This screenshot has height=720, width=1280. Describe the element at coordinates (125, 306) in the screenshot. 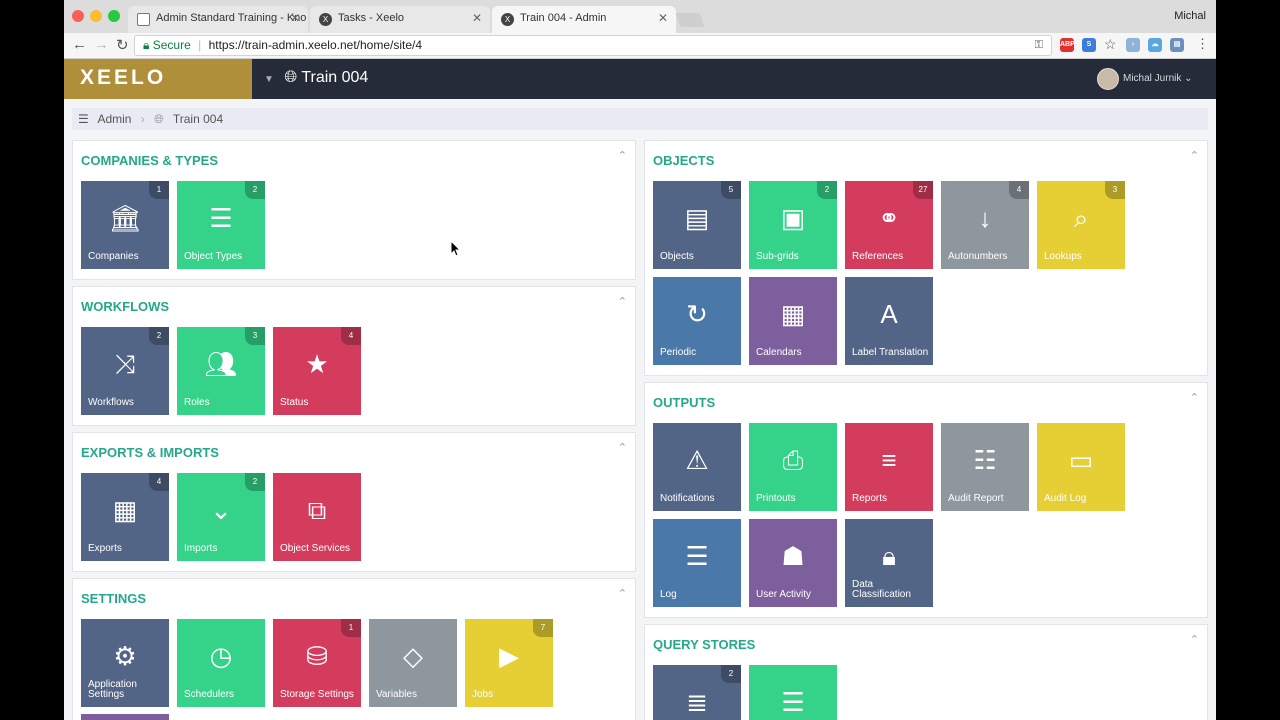

I see `panel-title: WORKFLOWS` at that location.